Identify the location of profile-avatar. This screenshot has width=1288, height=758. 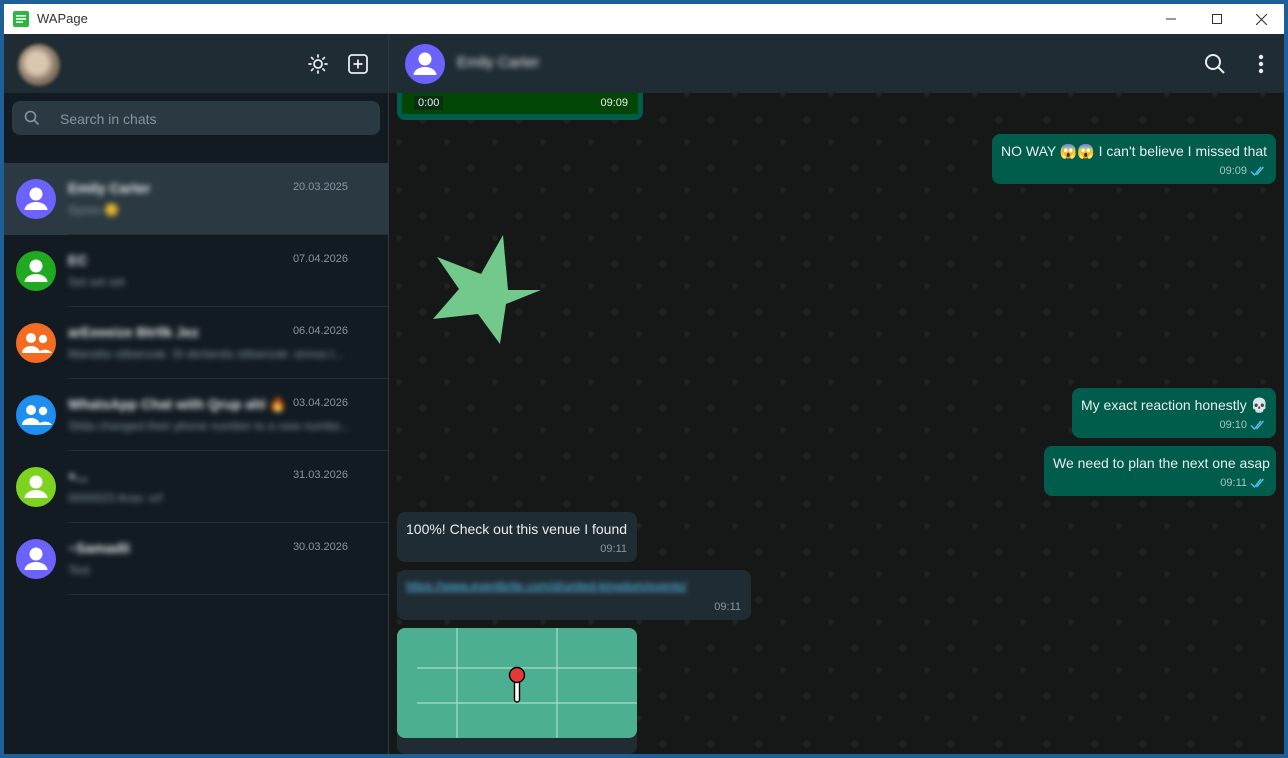
(39, 65).